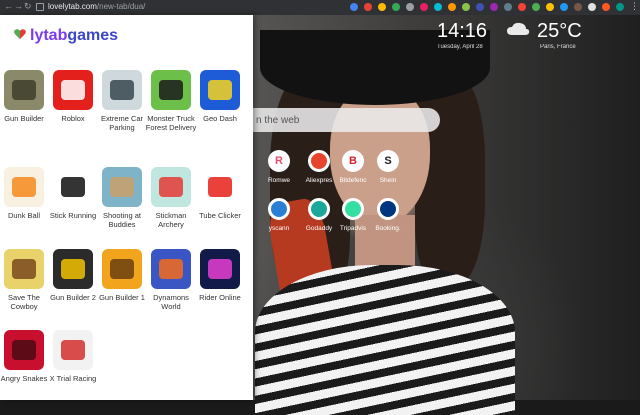 This screenshot has height=415, width=640. Describe the element at coordinates (25, 215) in the screenshot. I see `game-title: Dunk Ball` at that location.